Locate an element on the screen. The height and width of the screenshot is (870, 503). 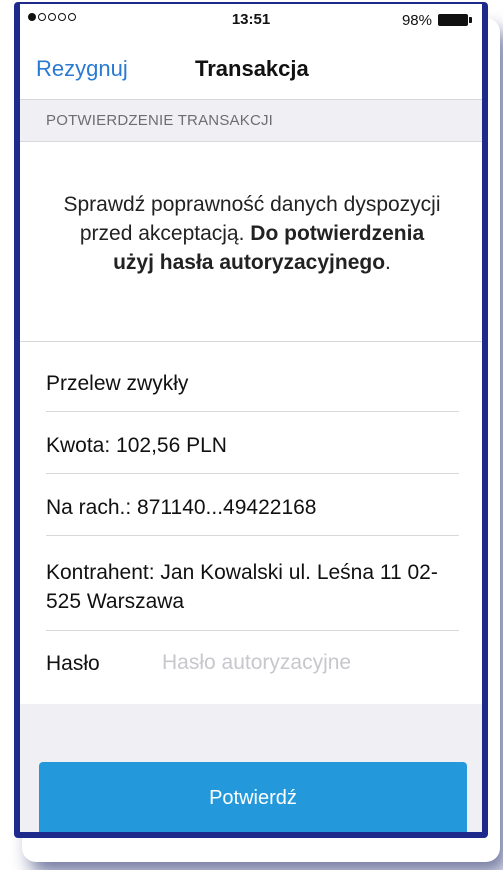
recipient-account: Na rach.: 871140...49422168 is located at coordinates (181, 507).